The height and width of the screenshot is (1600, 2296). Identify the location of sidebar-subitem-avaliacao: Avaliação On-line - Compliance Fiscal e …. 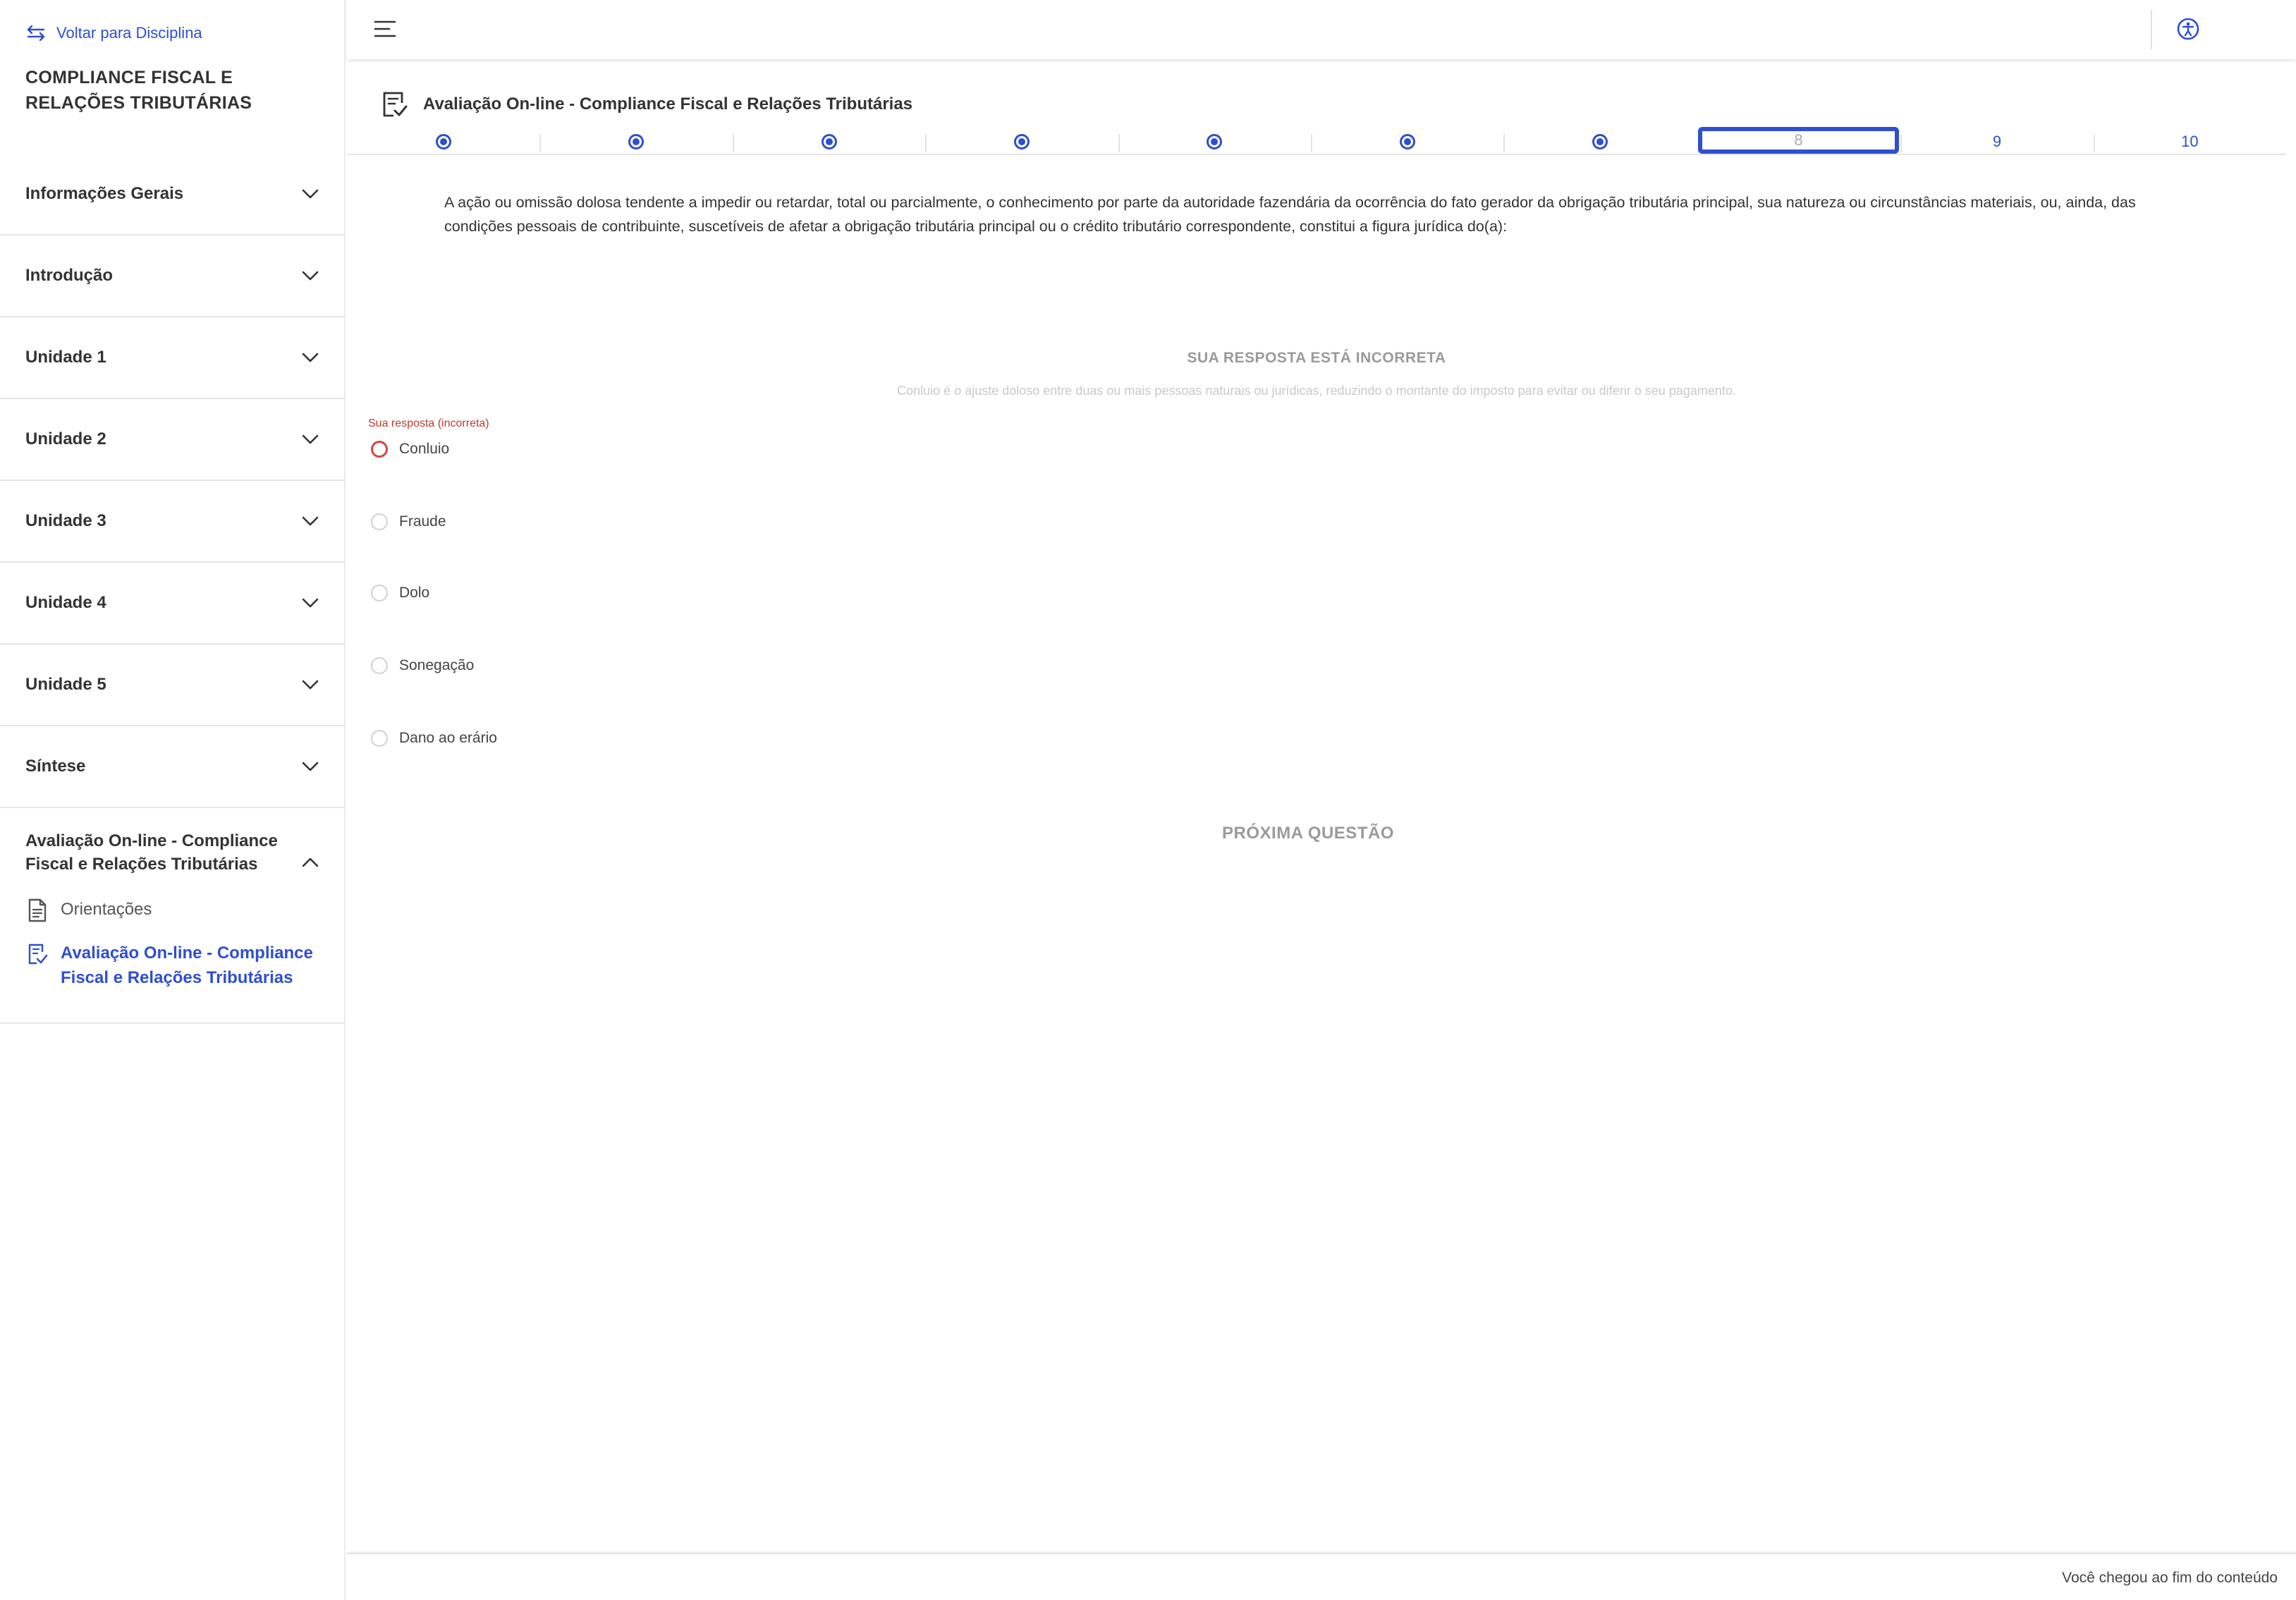
(173, 965).